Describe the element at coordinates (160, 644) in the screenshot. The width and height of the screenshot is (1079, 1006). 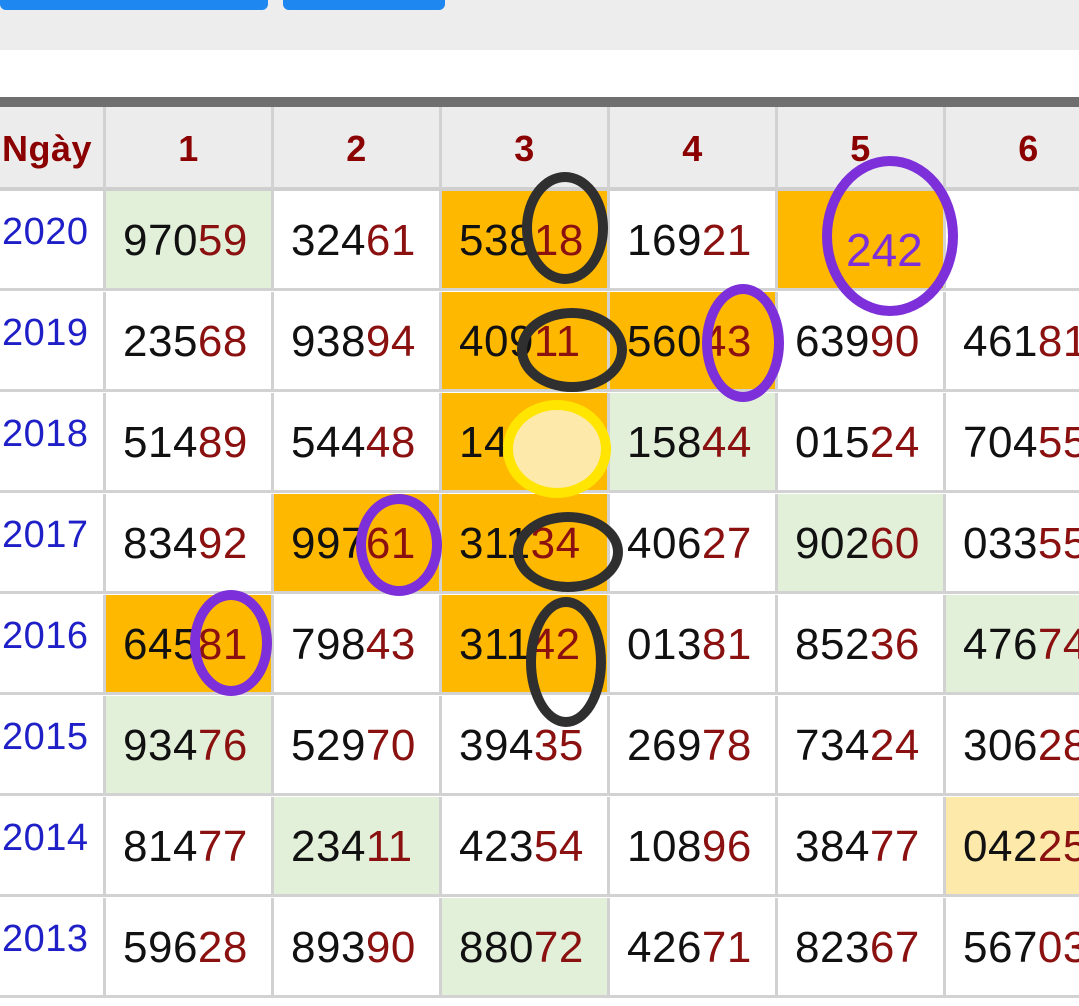
I see `result-head-digits: 645` at that location.